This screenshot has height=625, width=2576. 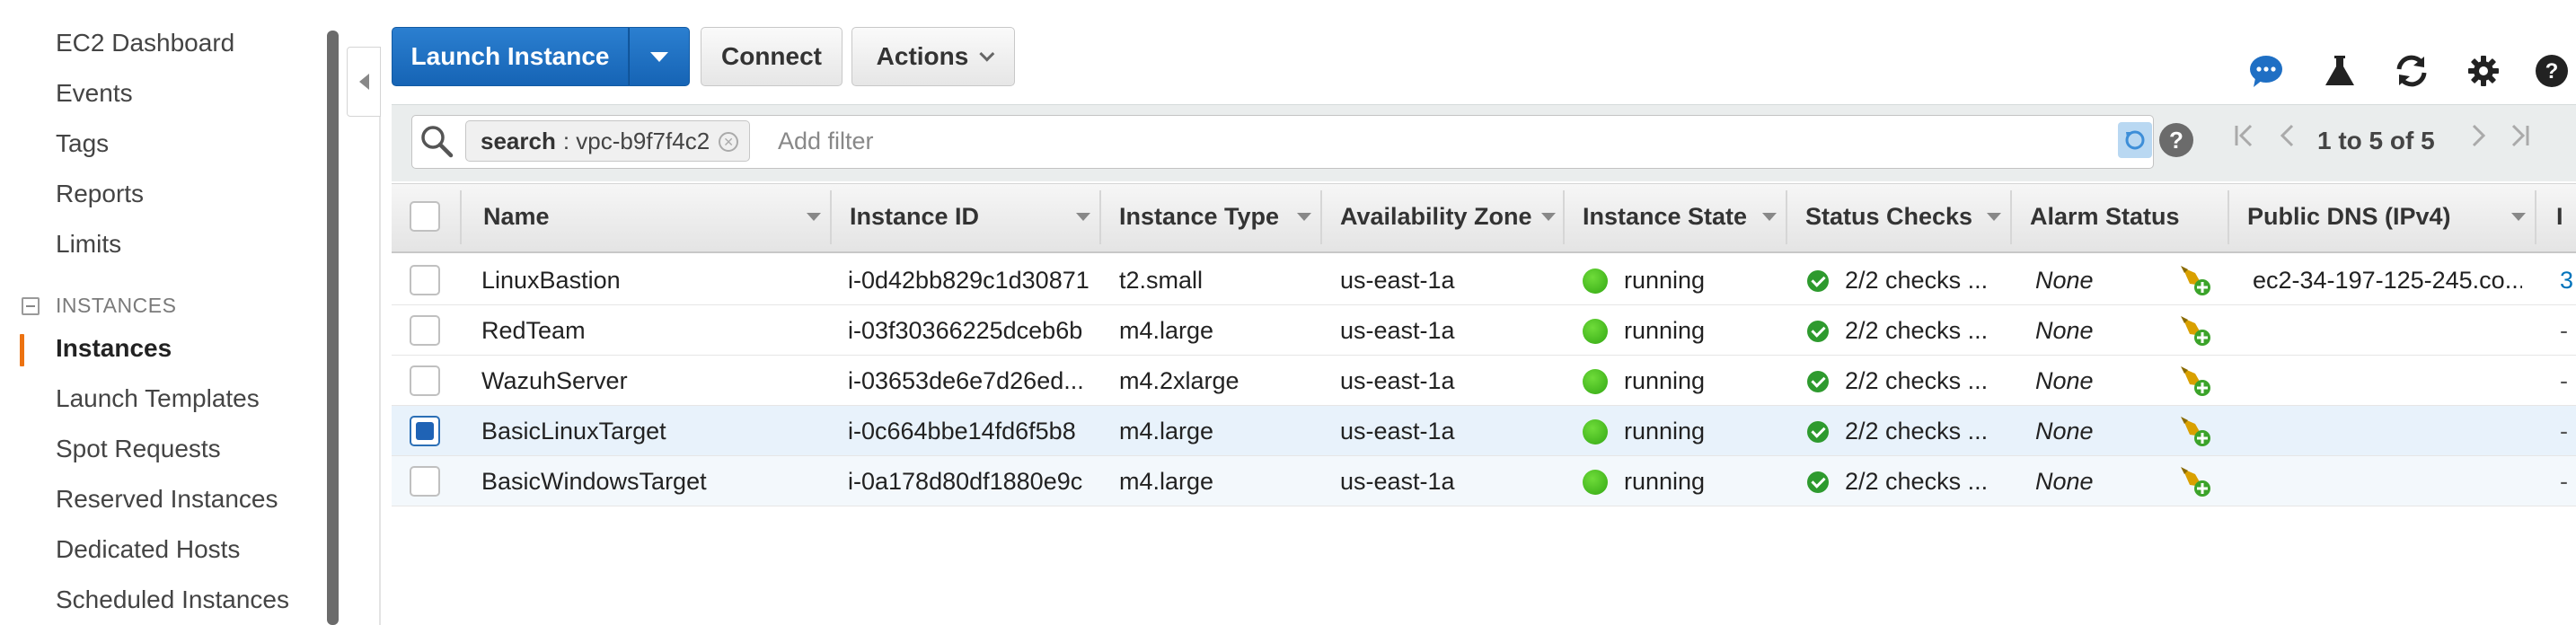 What do you see at coordinates (729, 142) in the screenshot?
I see `remove-filter-icon: ✕` at bounding box center [729, 142].